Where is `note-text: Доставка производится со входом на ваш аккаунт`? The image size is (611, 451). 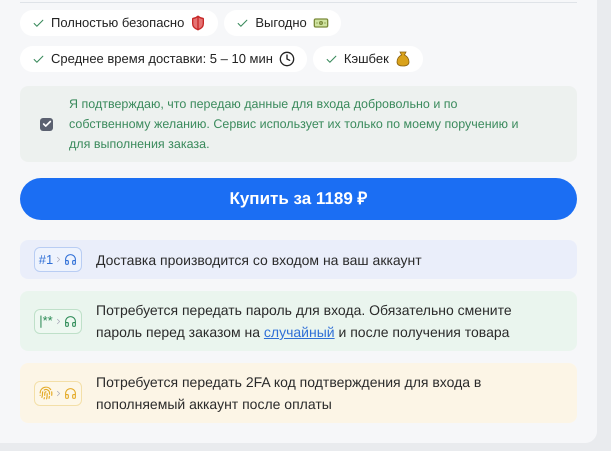
note-text: Доставка производится со входом на ваш аккаунт is located at coordinates (259, 260).